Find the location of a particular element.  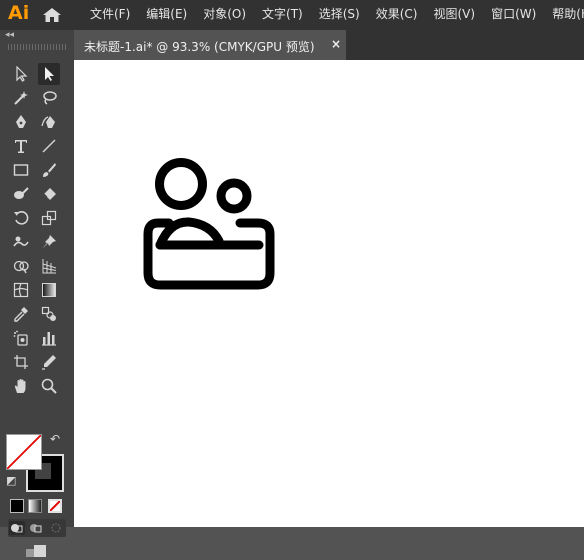

perspective-icon is located at coordinates (49, 266).